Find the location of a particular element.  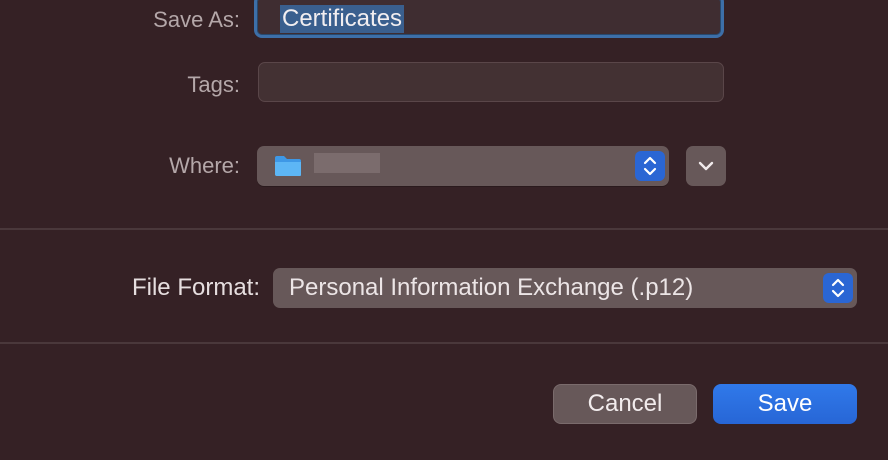

where-popup is located at coordinates (463, 166).